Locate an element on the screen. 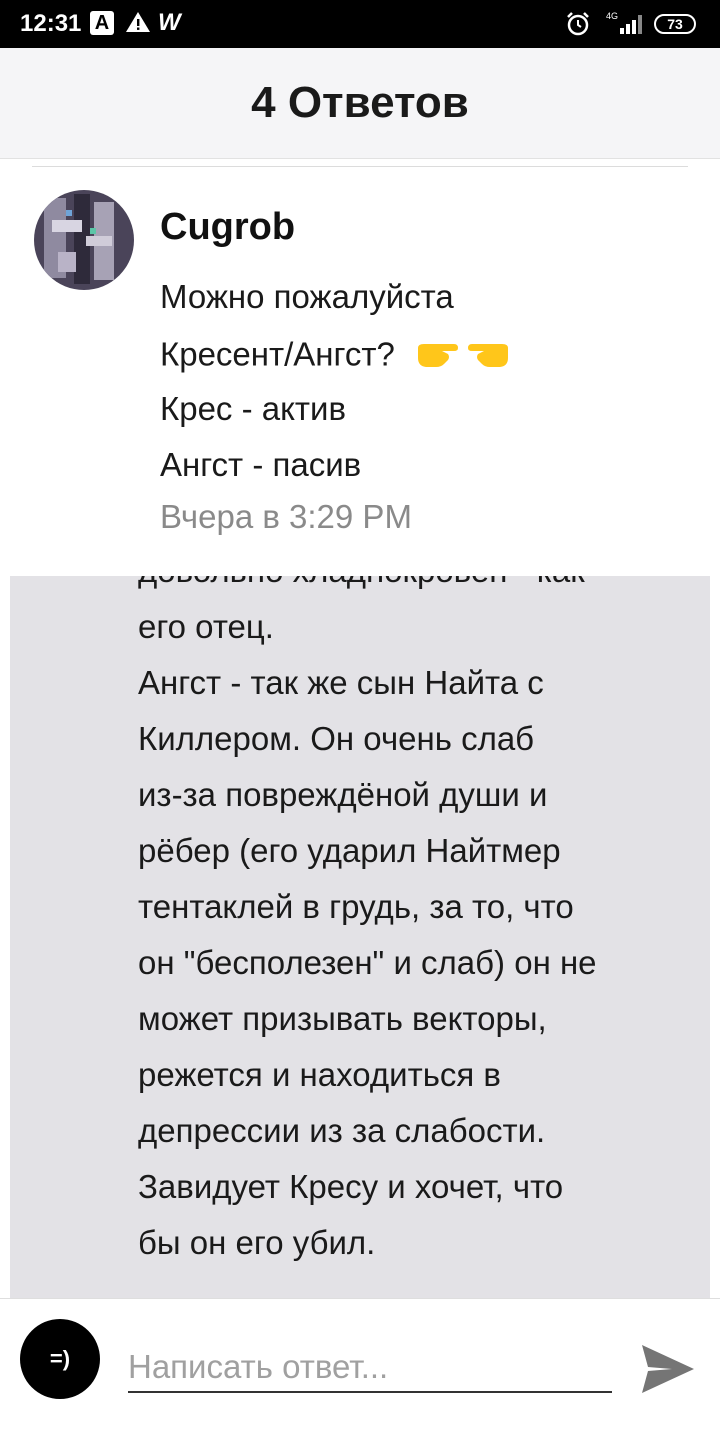  reply-line: бы он его убил. is located at coordinates (257, 1242).